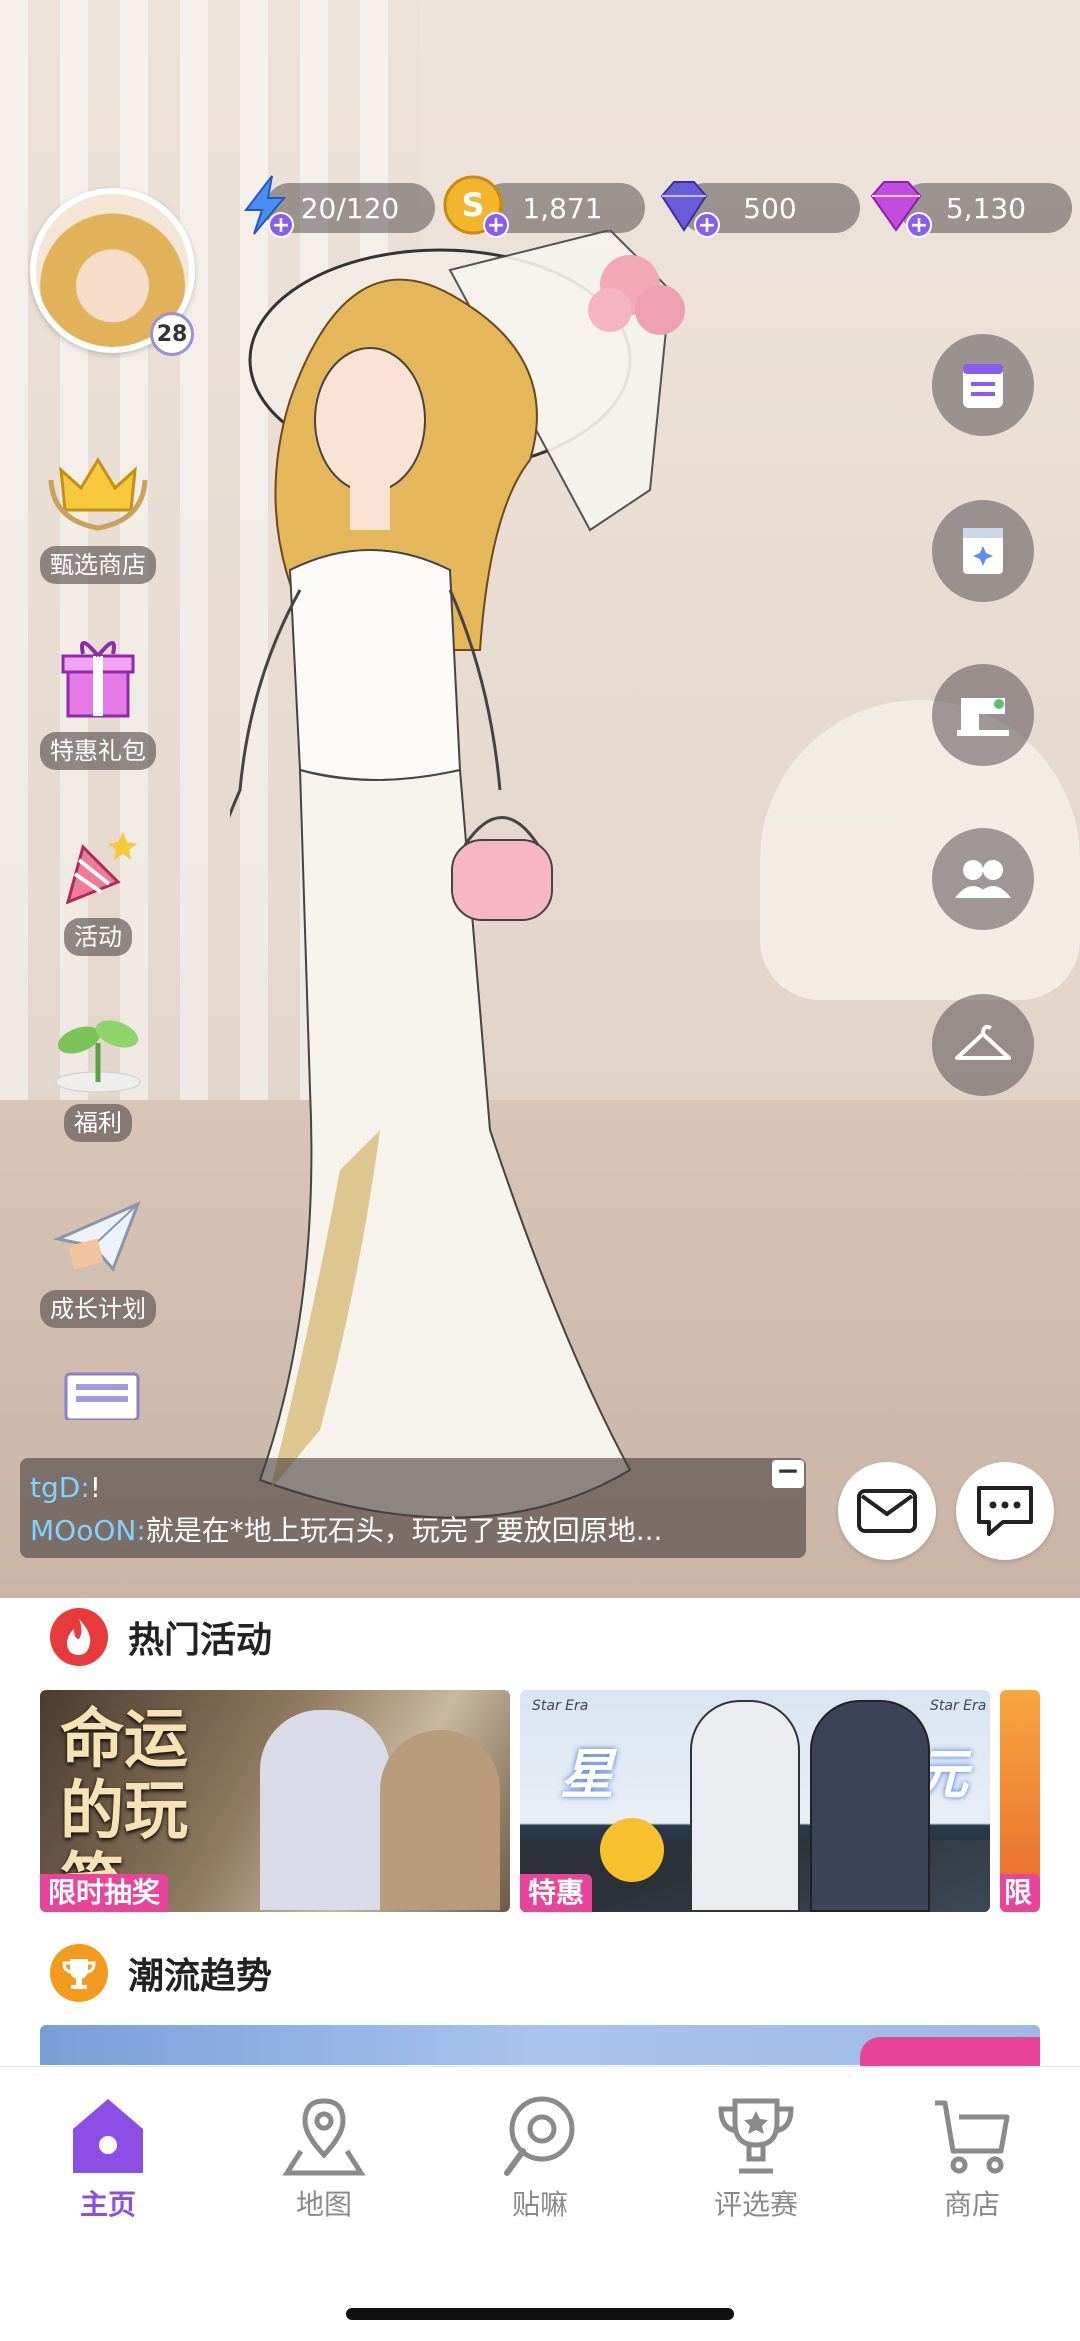  What do you see at coordinates (97, 1236) in the screenshot?
I see `paper-plane-icon` at bounding box center [97, 1236].